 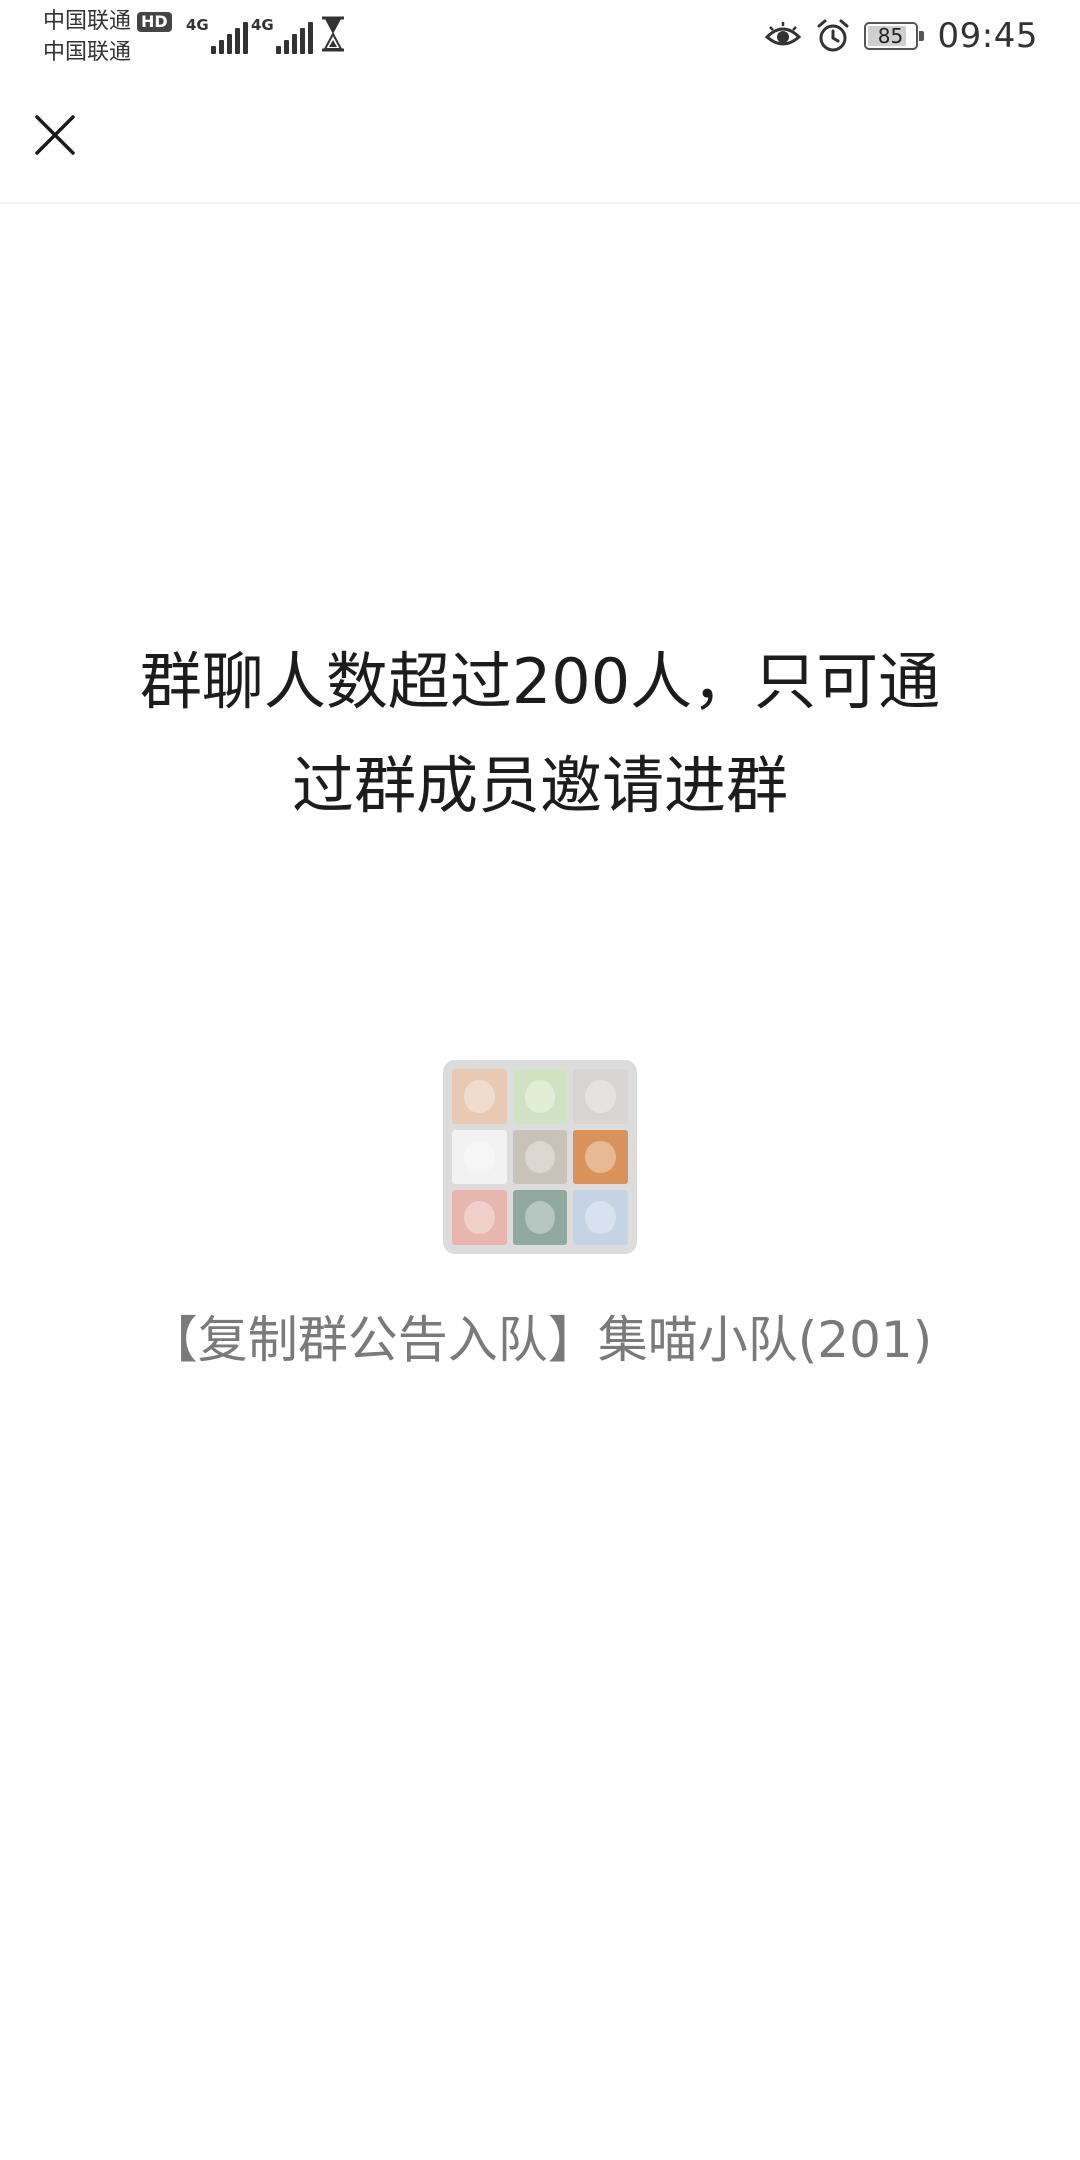 I want to click on nav-bar, so click(x=540, y=138).